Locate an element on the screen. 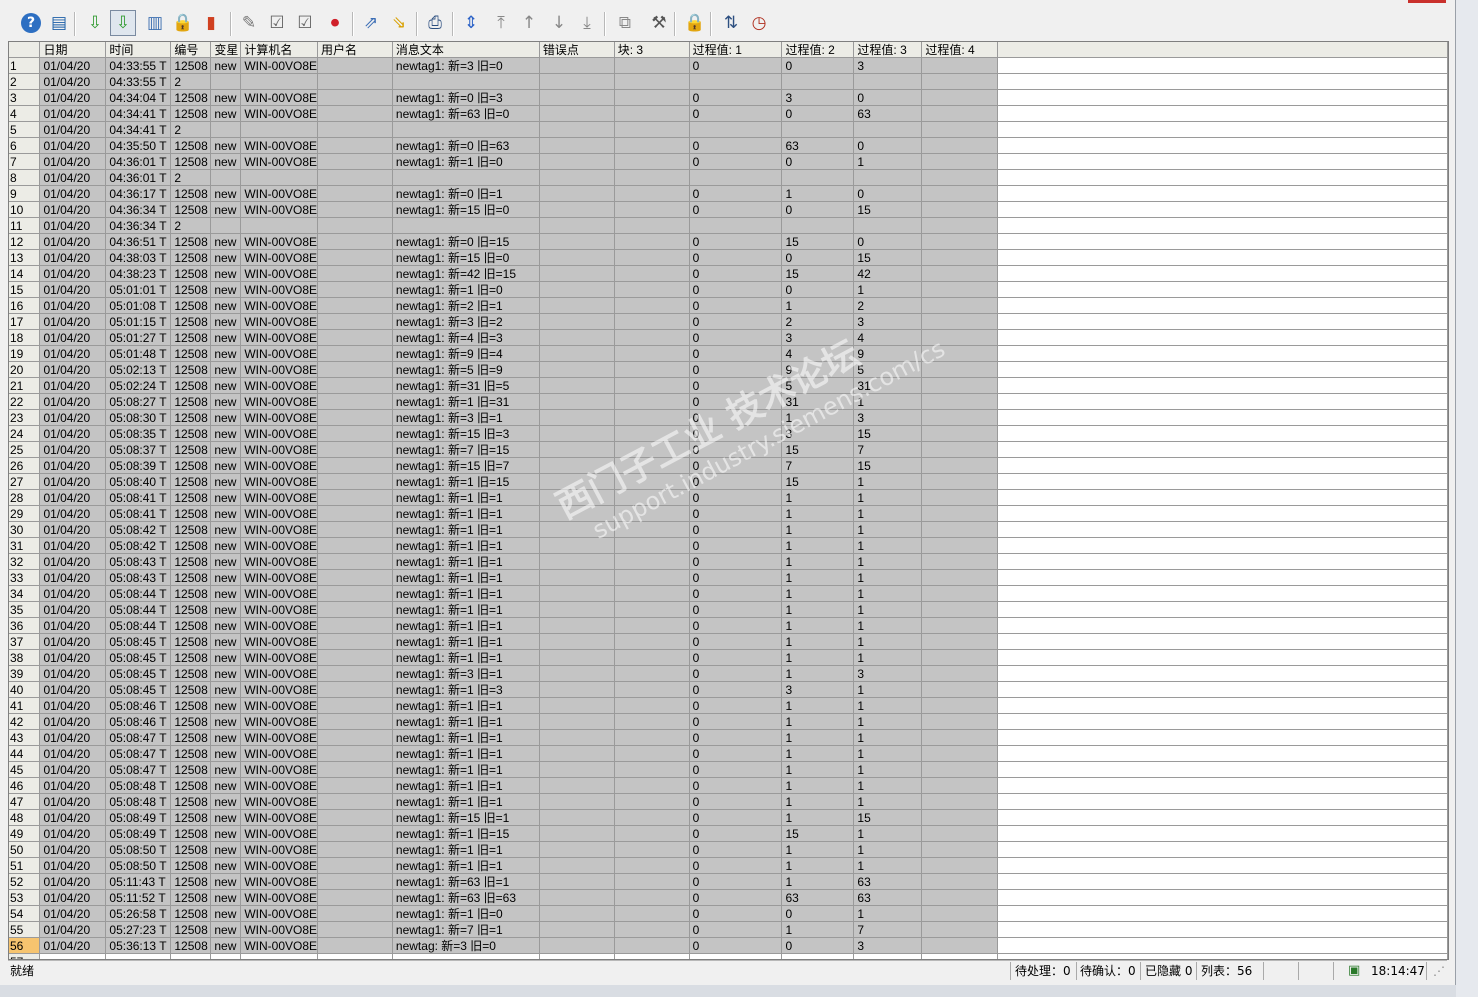 This screenshot has height=997, width=1478. column-header: 块: 3 is located at coordinates (652, 50).